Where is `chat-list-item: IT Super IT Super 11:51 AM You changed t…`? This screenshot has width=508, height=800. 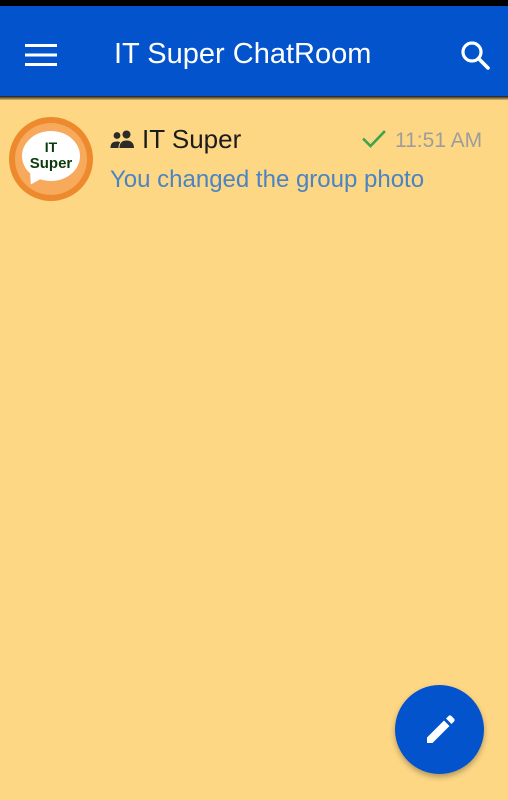
chat-list-item: IT Super IT Super 11:51 AM You changed t… is located at coordinates (254, 158).